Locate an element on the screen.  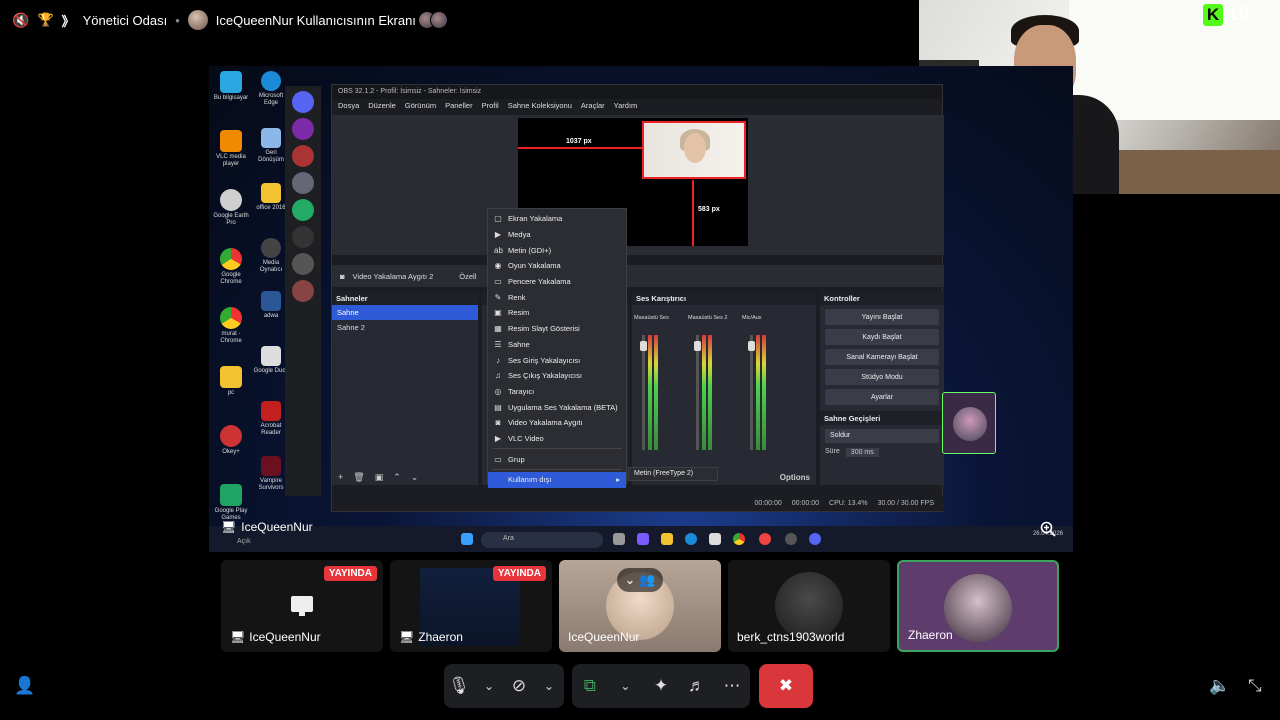
menu-item: ☰ Sahne is located at coordinates (557, 345).